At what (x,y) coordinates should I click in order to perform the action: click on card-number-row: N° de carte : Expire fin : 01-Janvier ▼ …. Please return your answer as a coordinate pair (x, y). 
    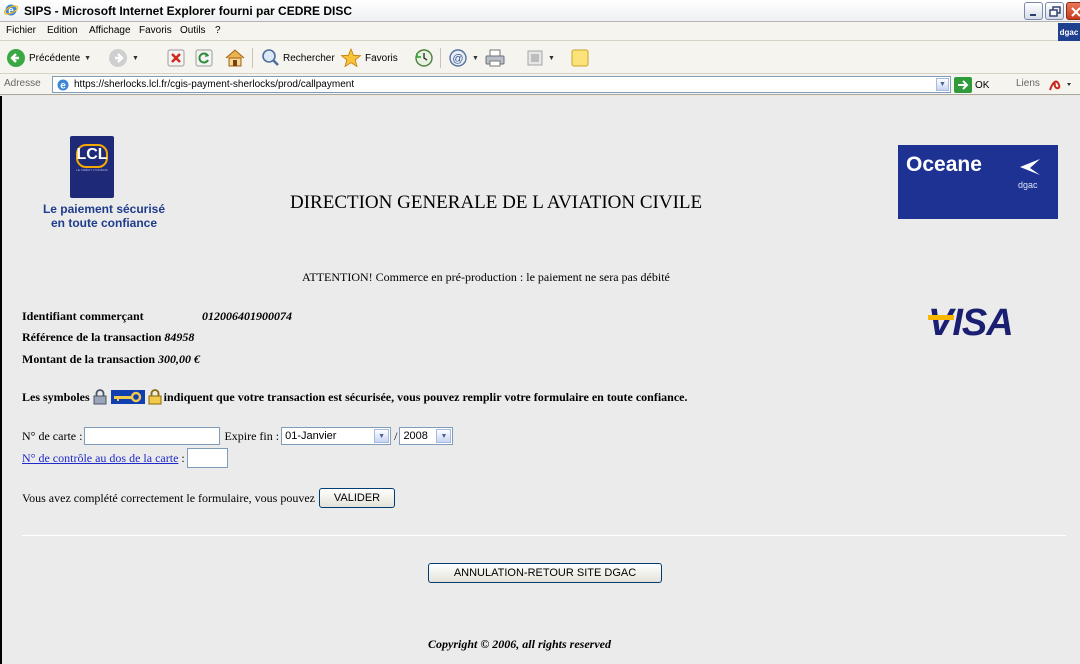
    Looking at the image, I should click on (238, 436).